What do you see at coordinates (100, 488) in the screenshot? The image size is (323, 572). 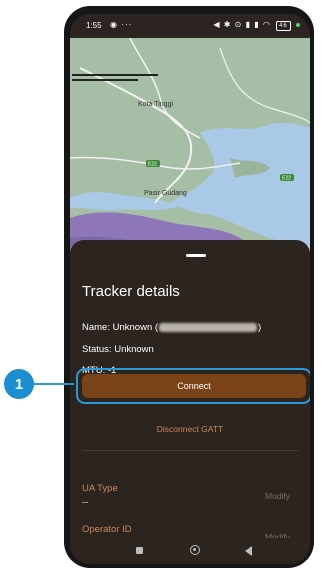 I see `ua-type-label: UA Type` at bounding box center [100, 488].